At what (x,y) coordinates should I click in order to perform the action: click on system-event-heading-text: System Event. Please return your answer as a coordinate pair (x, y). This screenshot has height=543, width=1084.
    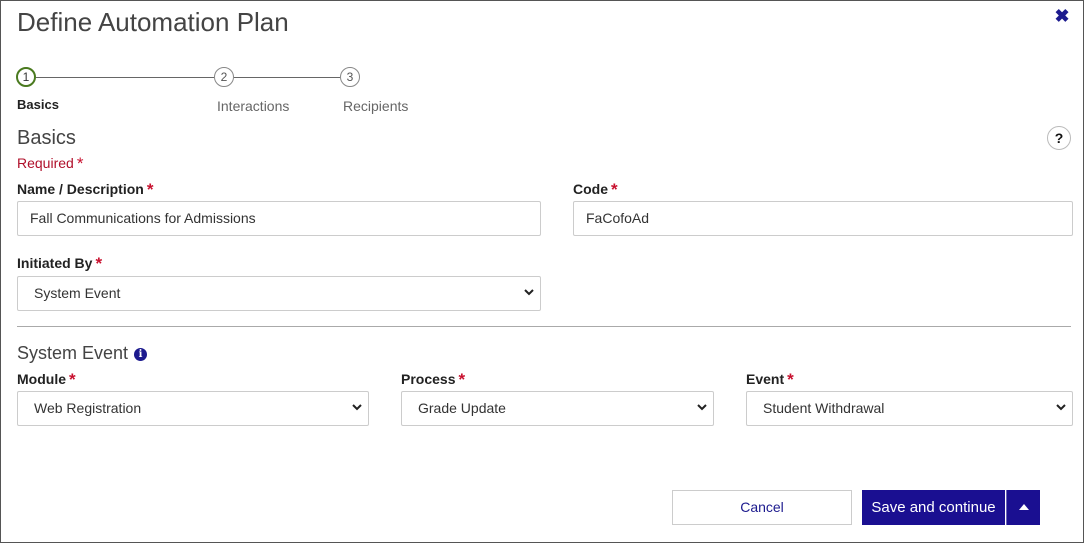
    Looking at the image, I should click on (73, 353).